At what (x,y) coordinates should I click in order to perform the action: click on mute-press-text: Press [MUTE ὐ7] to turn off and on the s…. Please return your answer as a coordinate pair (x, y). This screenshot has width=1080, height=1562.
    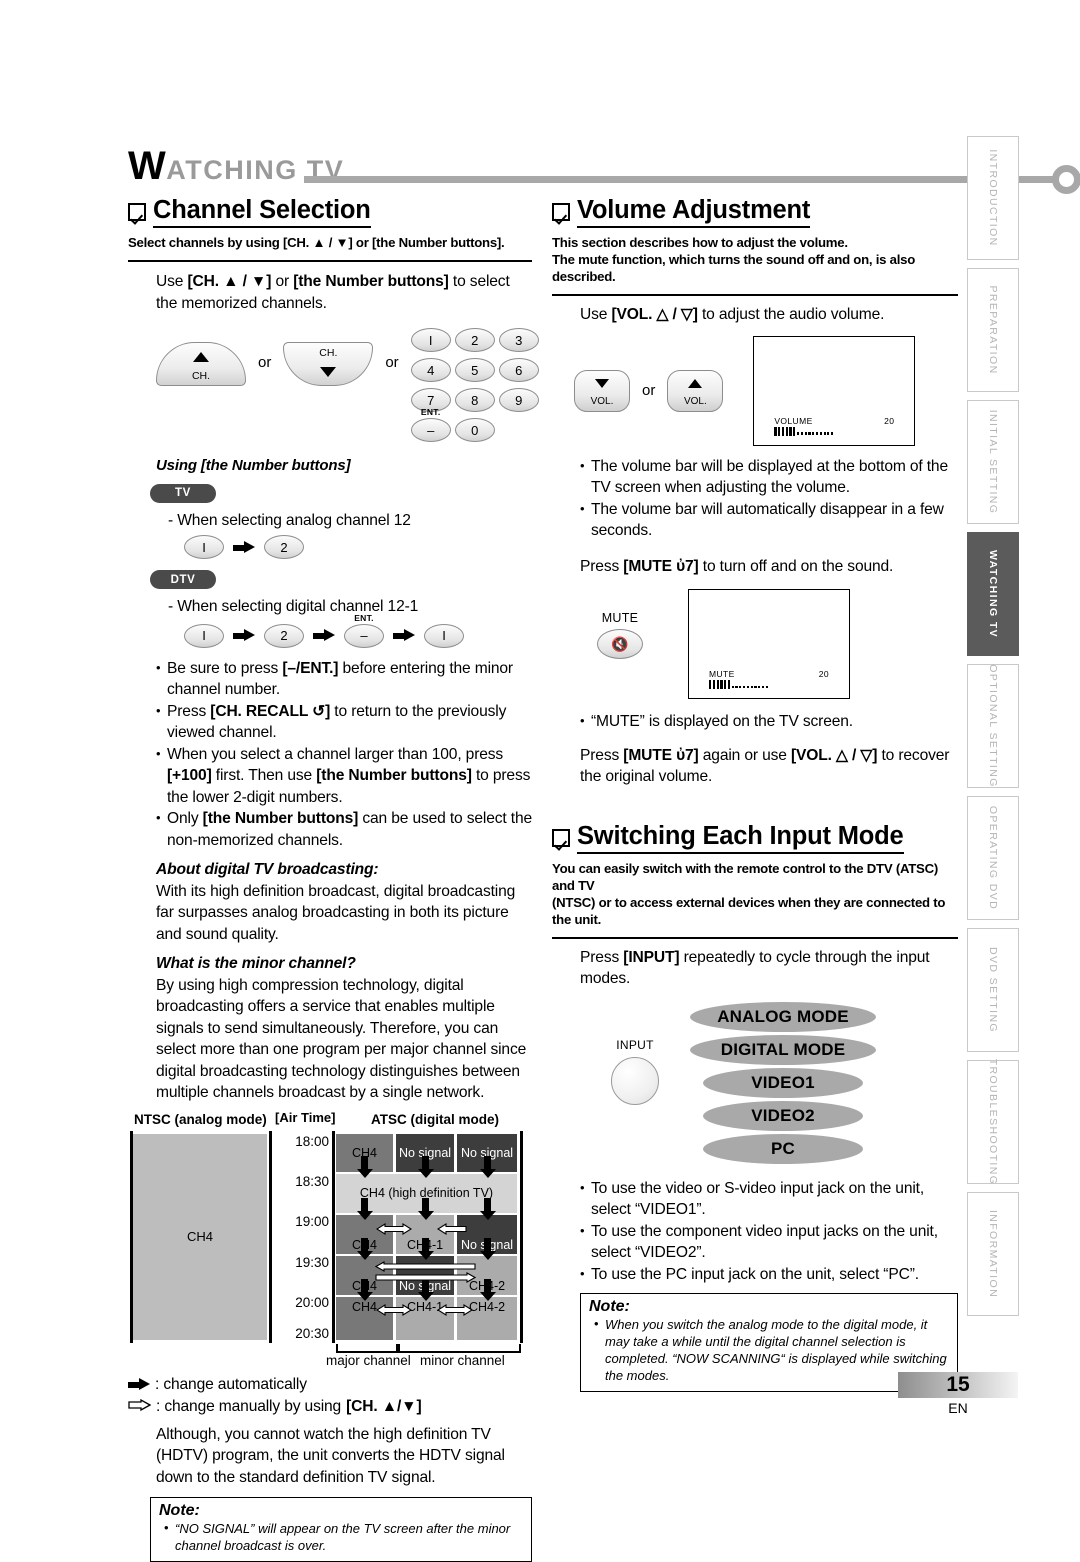
    Looking at the image, I should click on (769, 567).